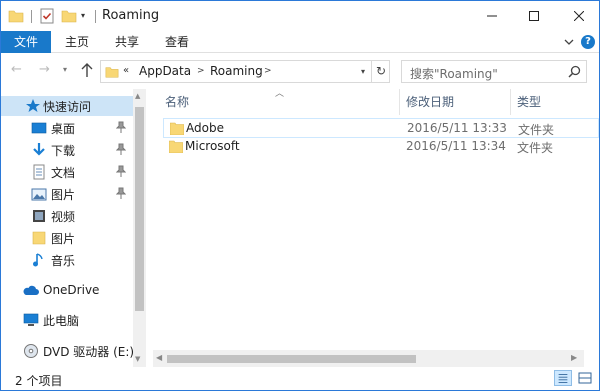 This screenshot has width=600, height=391. Describe the element at coordinates (26, 42) in the screenshot. I see `tab-file: 文件` at that location.